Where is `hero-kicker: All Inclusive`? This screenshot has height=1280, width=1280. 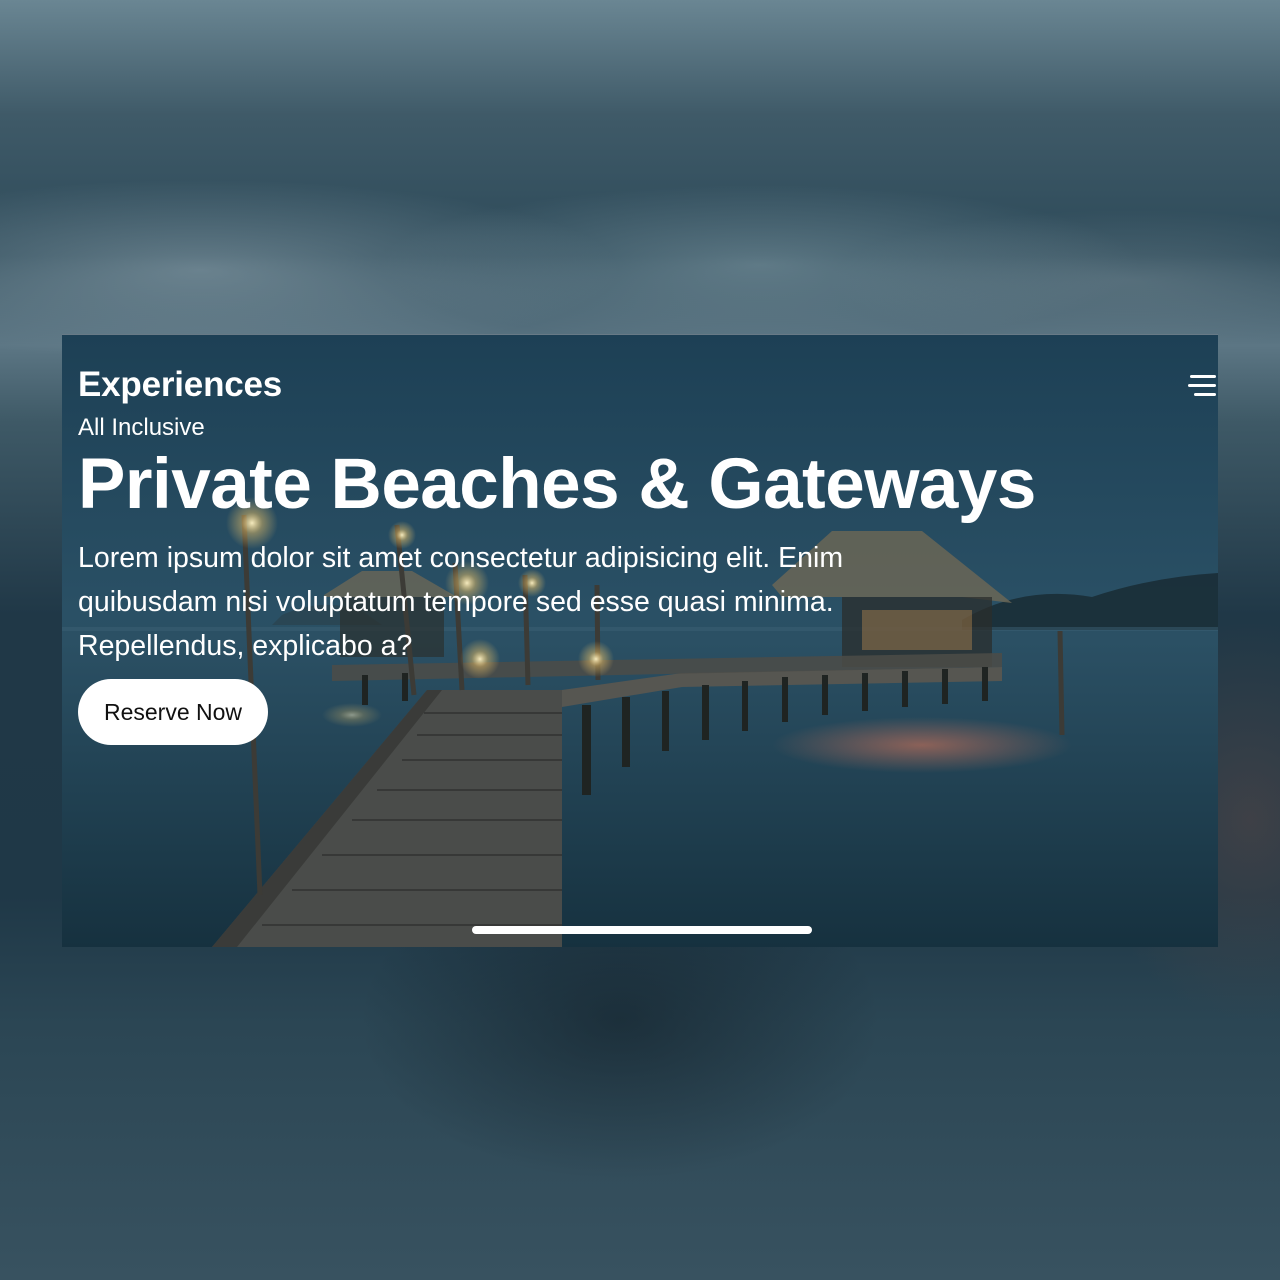
hero-kicker: All Inclusive is located at coordinates (141, 427).